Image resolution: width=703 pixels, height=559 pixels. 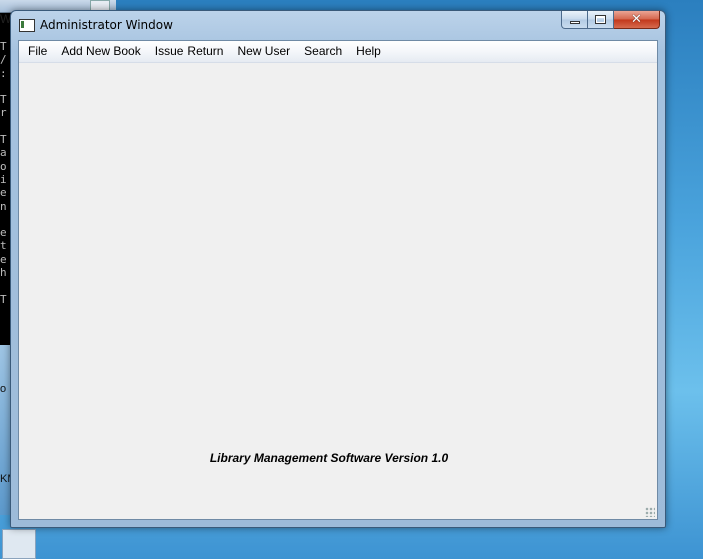 What do you see at coordinates (329, 458) in the screenshot?
I see `version-label: Library Management Software Version 1.0` at bounding box center [329, 458].